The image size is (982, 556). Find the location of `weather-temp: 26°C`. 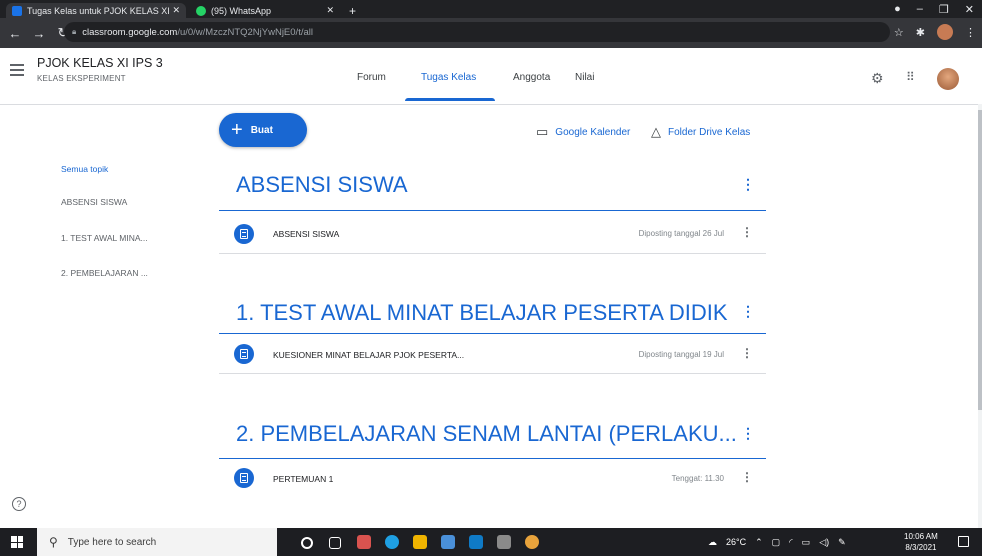

weather-temp: 26°C is located at coordinates (736, 542).